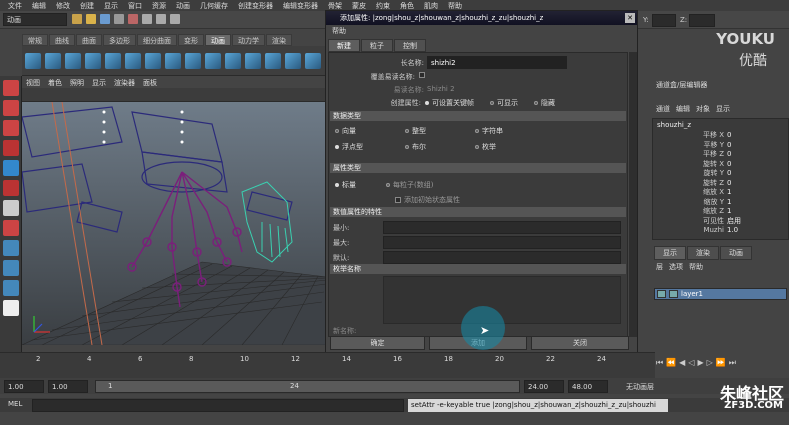 The height and width of the screenshot is (425, 789). What do you see at coordinates (11, 308) in the screenshot?
I see `layout-blank-icon` at bounding box center [11, 308].